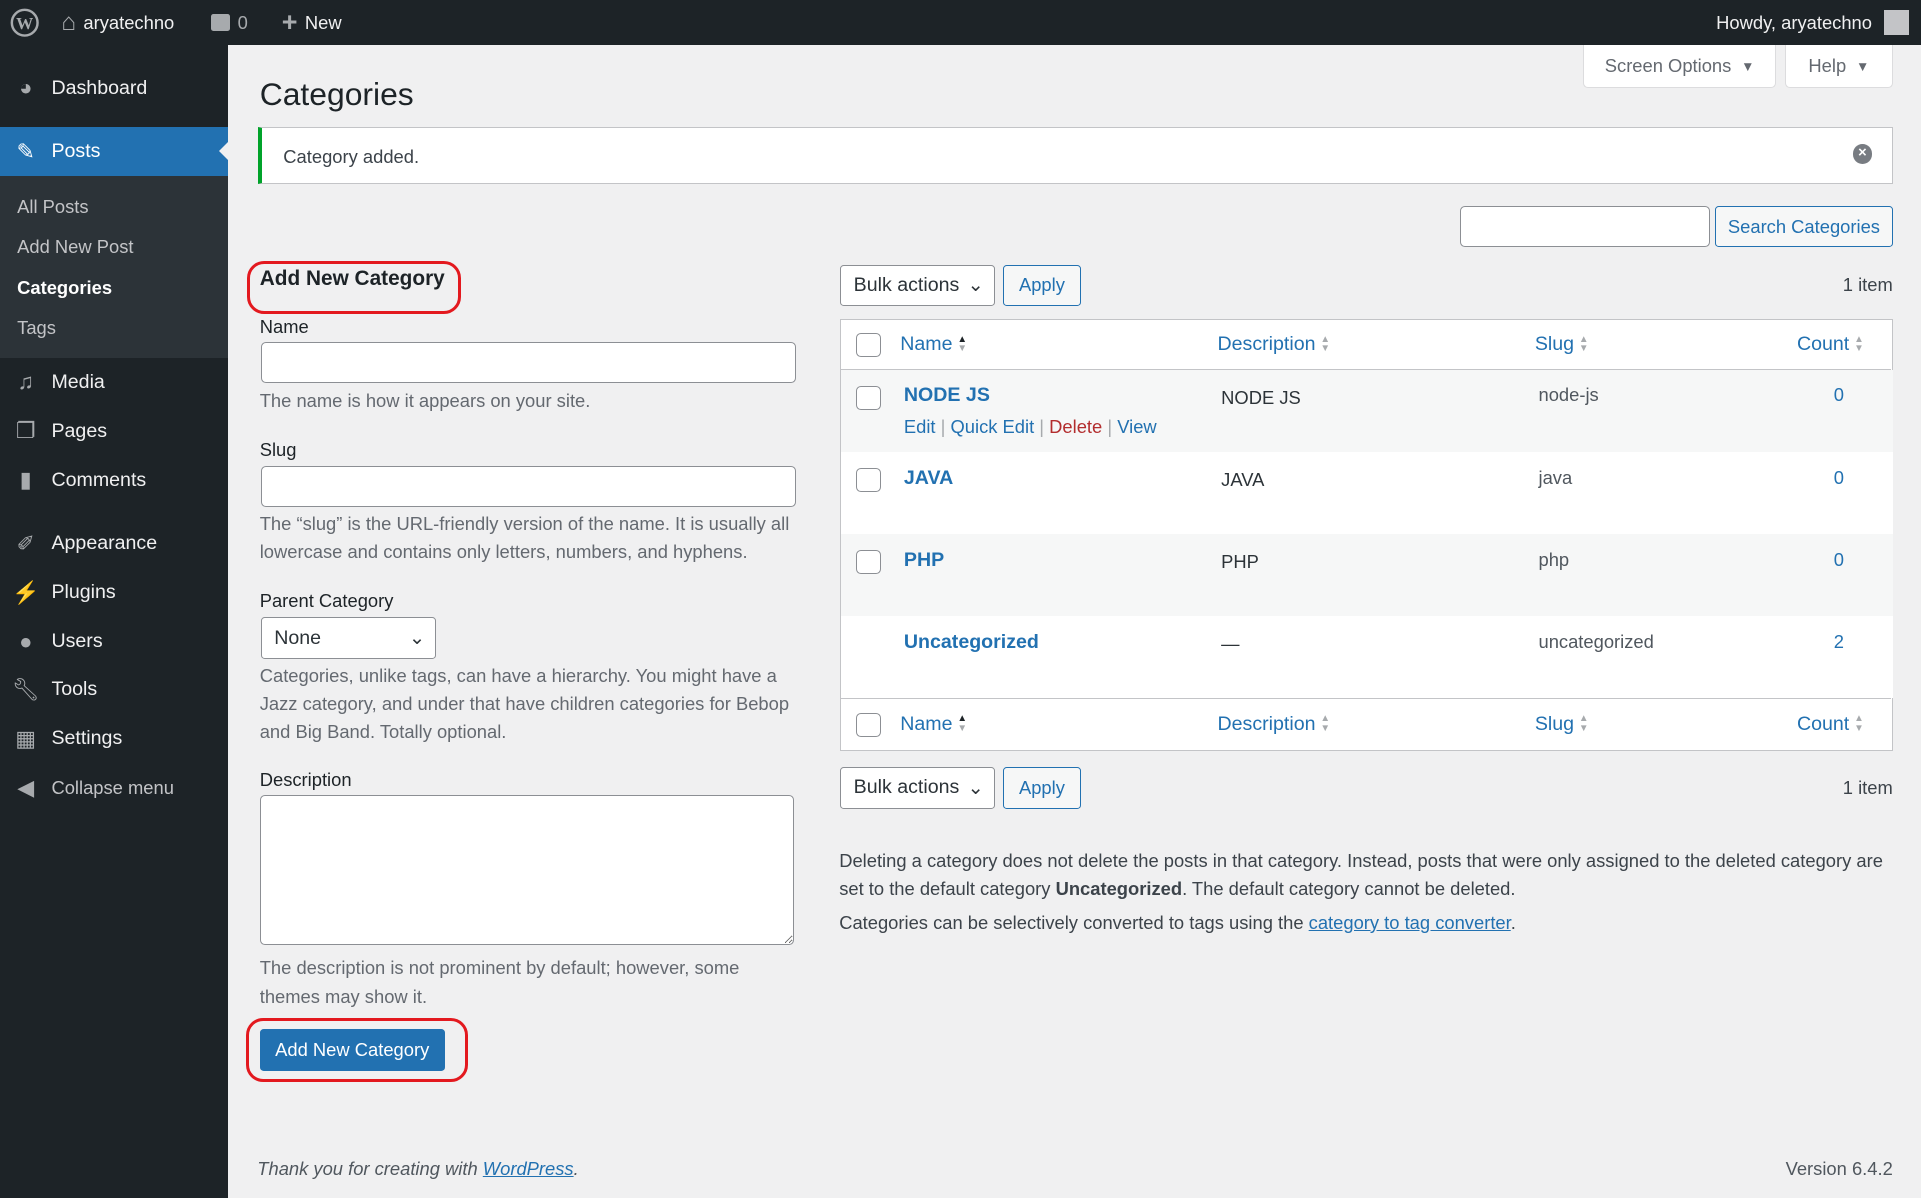  Describe the element at coordinates (1867, 787) in the screenshot. I see `items-count-bottom: 1 item` at that location.